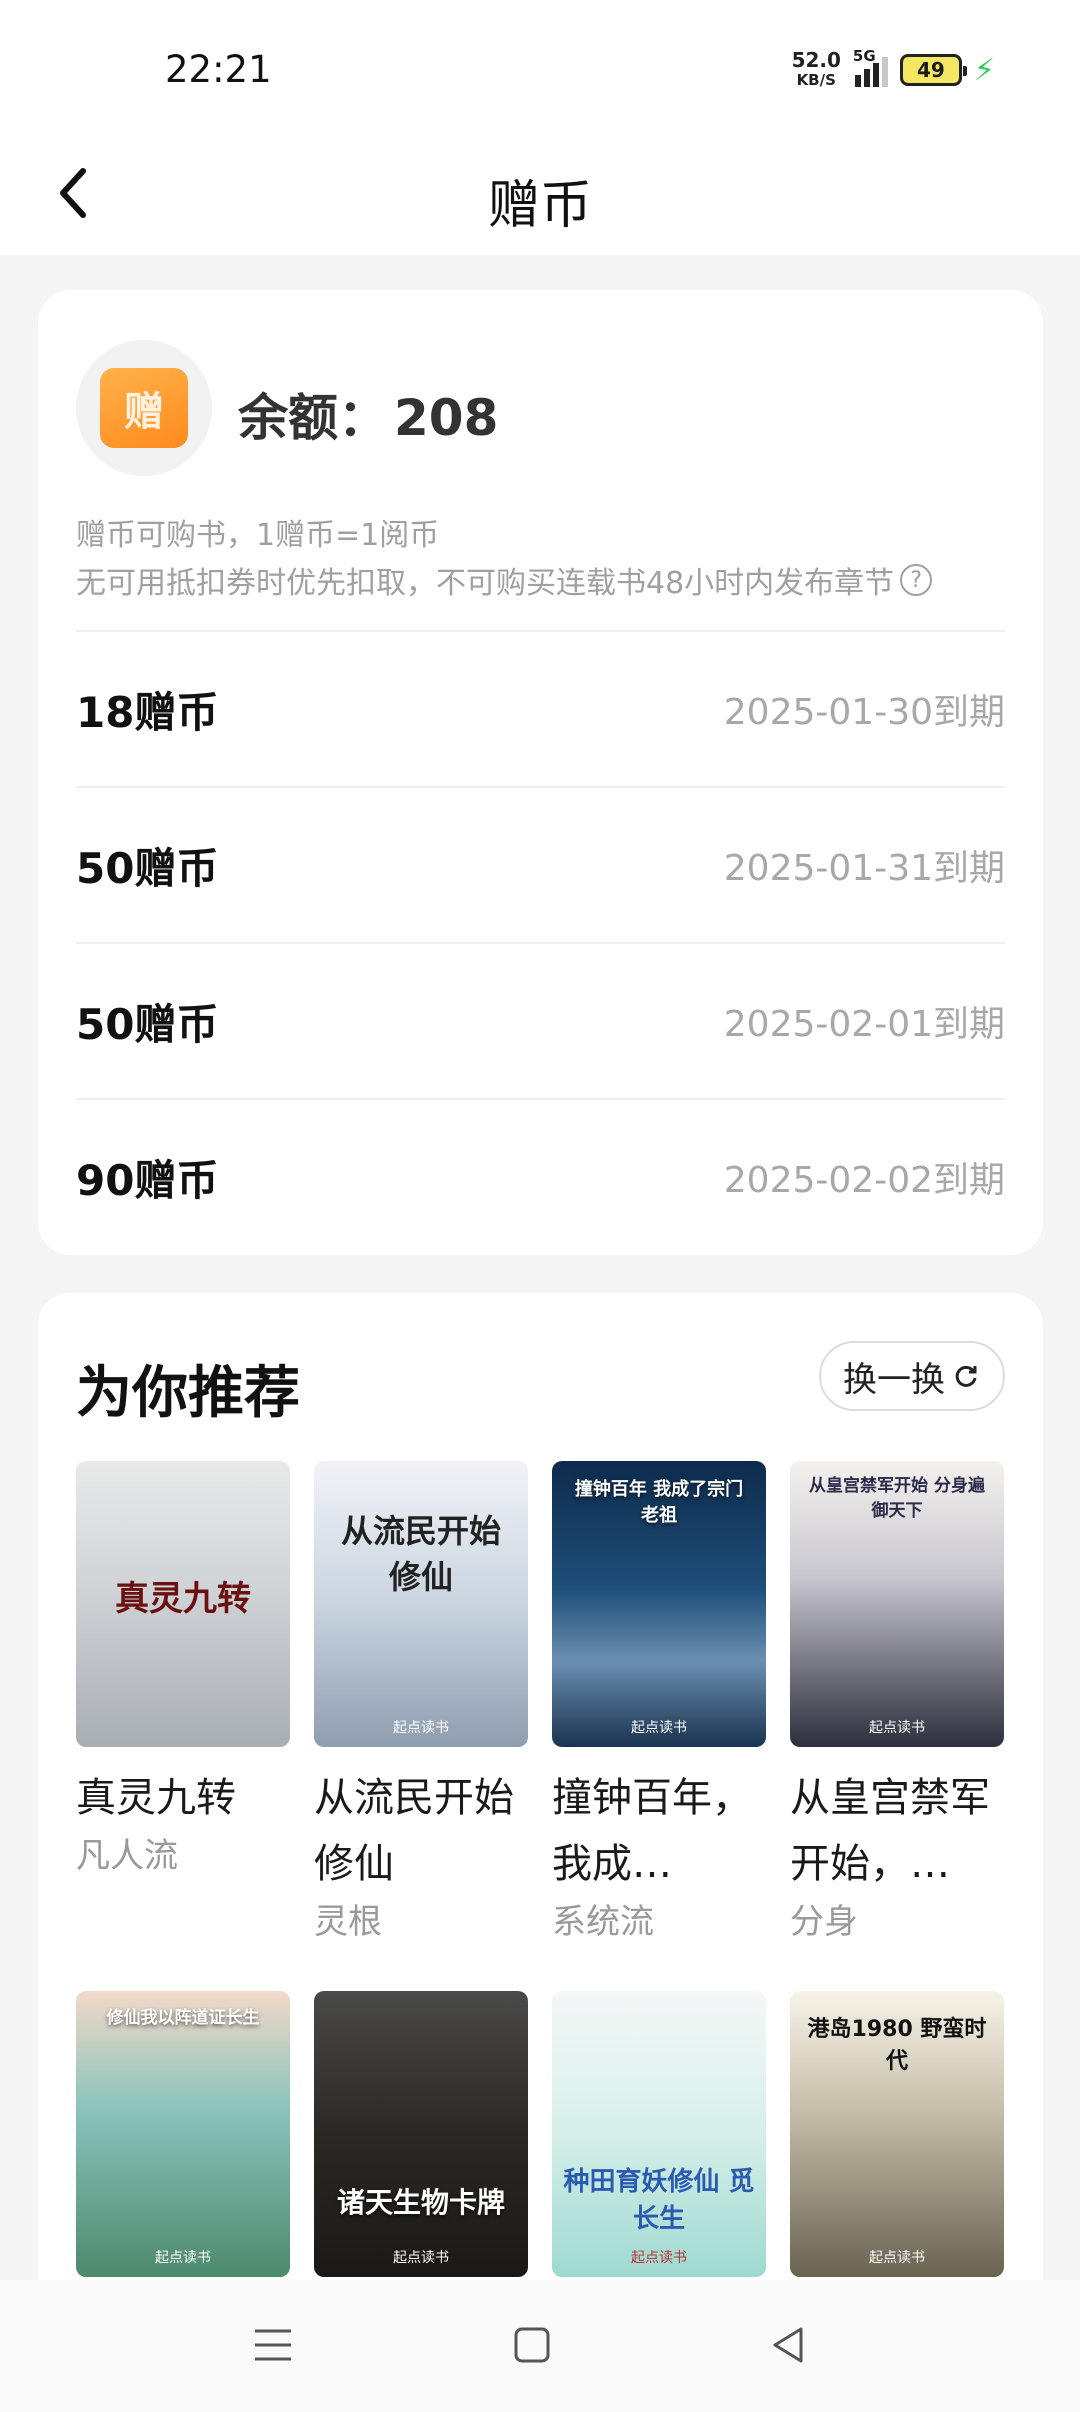 The width and height of the screenshot is (1080, 2412). I want to click on coin-row: 50赠币 2025-02-01到期, so click(540, 1020).